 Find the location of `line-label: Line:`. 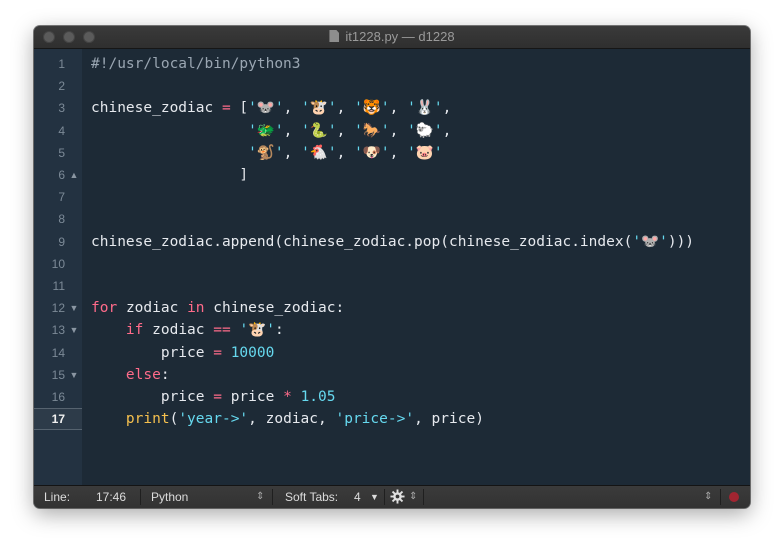

line-label: Line: is located at coordinates (57, 497).